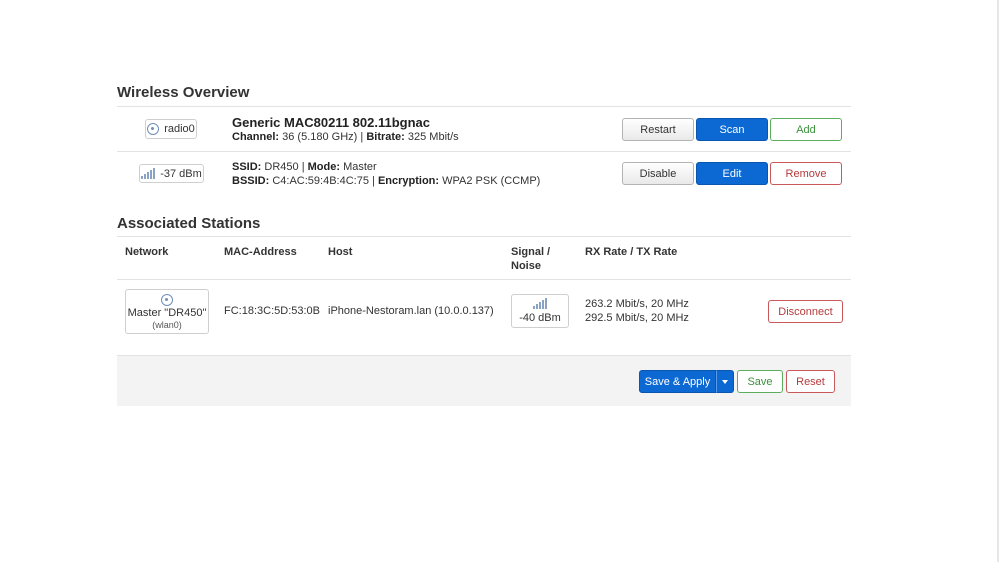 The height and width of the screenshot is (562, 999). I want to click on column-header-rate: RX Rate / TX Rate, so click(631, 252).